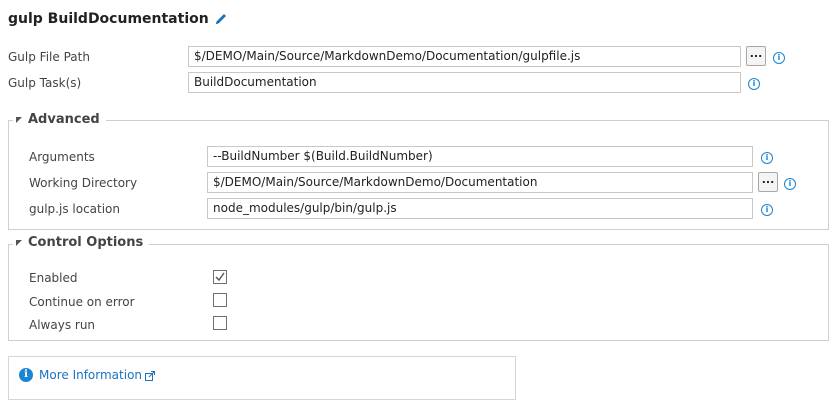  I want to click on external-link-icon, so click(150, 375).